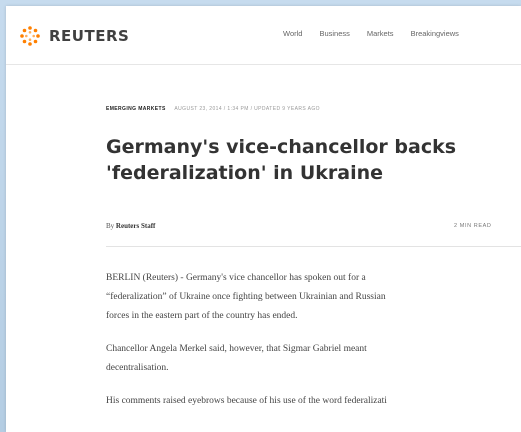  Describe the element at coordinates (244, 173) in the screenshot. I see `headline-line-2: 'federalization' in Ukraine` at that location.